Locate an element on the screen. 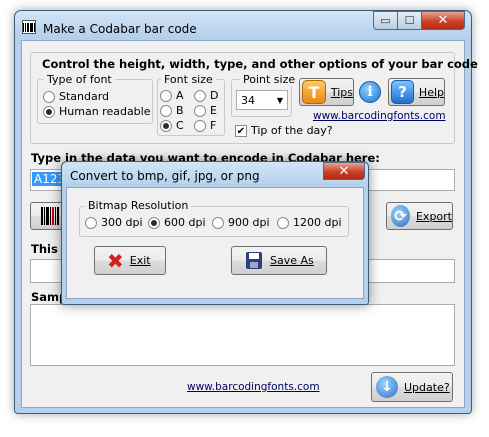 This screenshot has height=437, width=489. font-type-standard-radio is located at coordinates (49, 97).